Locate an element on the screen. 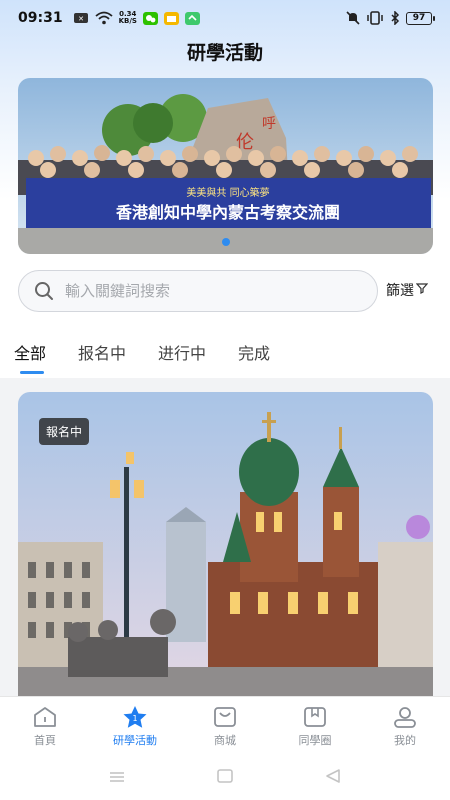 This screenshot has width=450, height=800. tabbar-classmates: 同學圈 is located at coordinates (315, 726).